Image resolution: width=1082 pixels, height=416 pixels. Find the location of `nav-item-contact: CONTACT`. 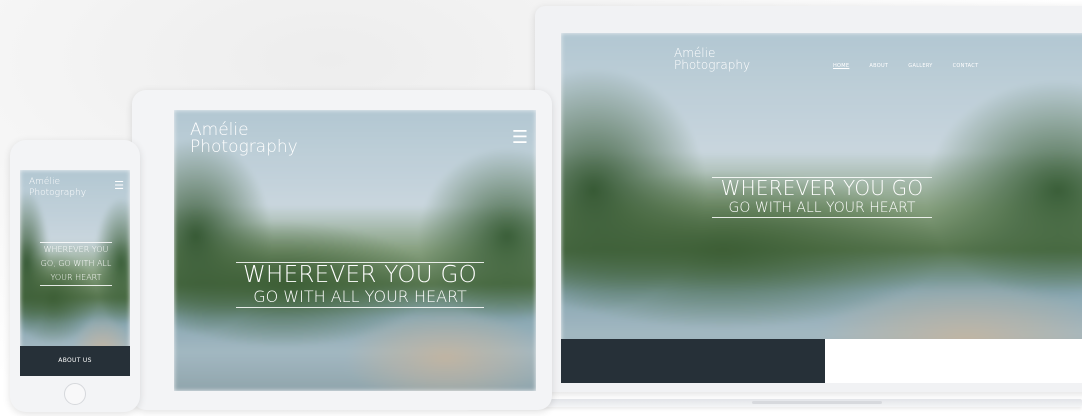

nav-item-contact: CONTACT is located at coordinates (966, 66).